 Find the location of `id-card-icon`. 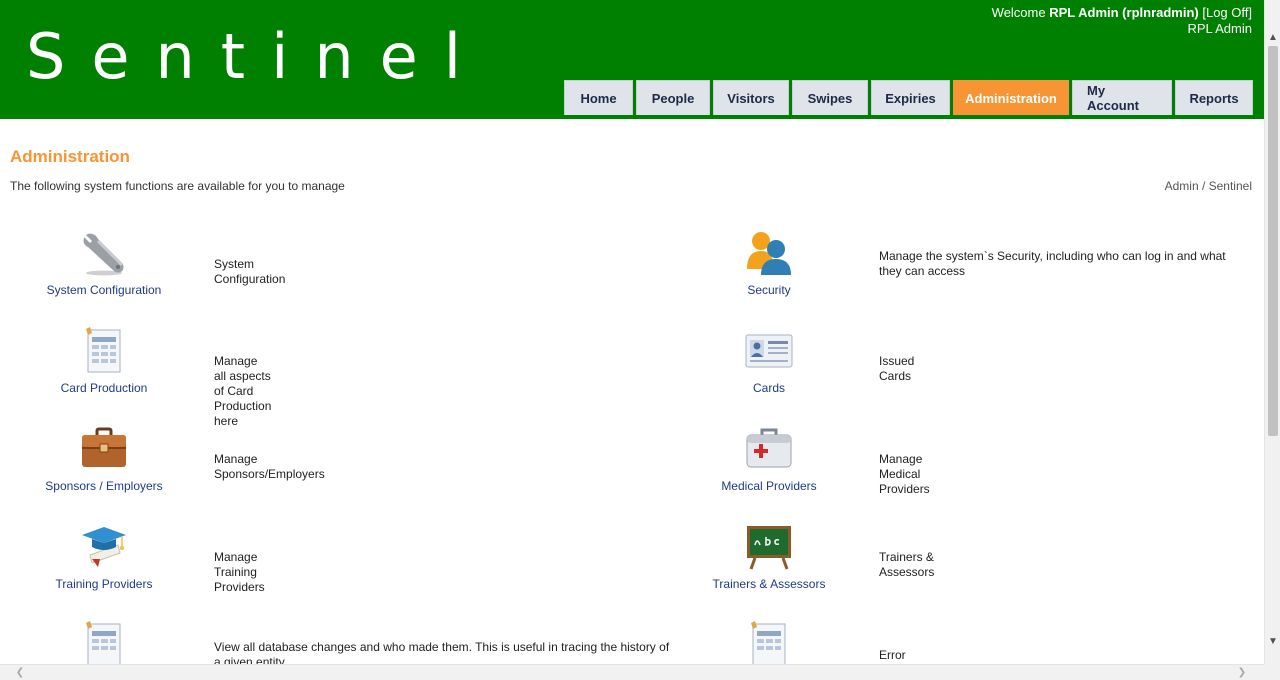

id-card-icon is located at coordinates (769, 351).